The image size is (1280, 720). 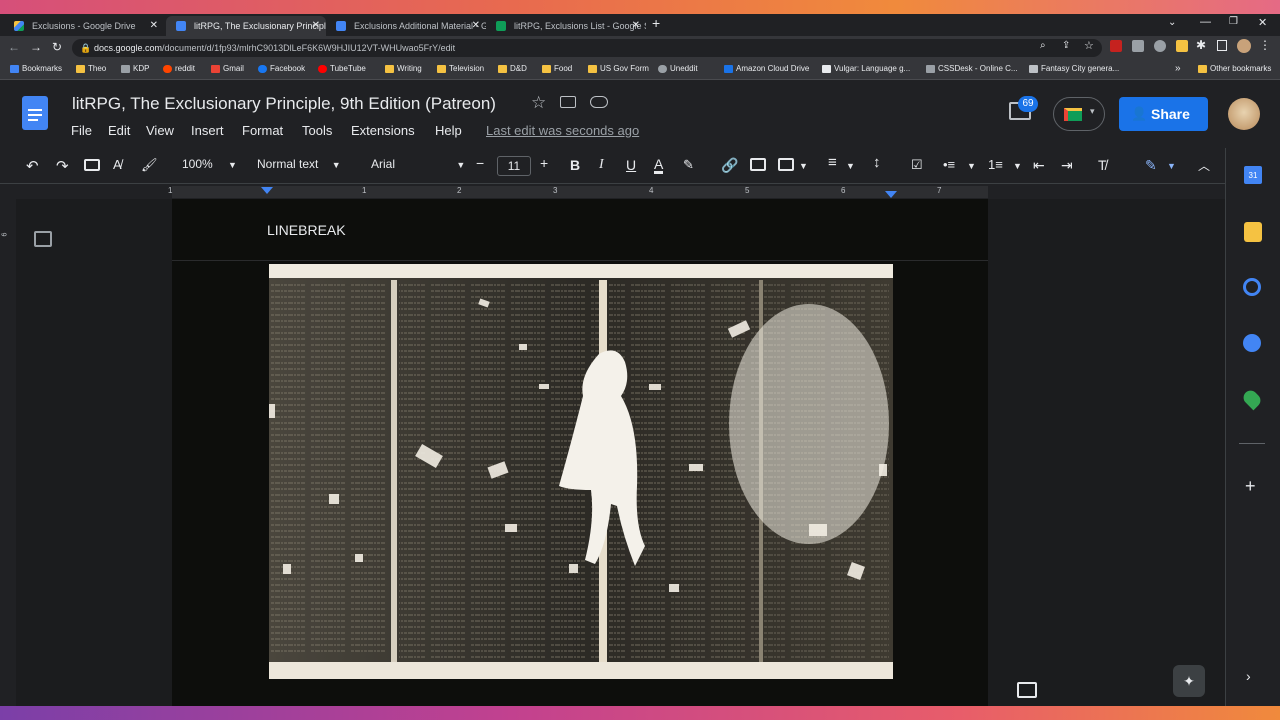 What do you see at coordinates (877, 162) in the screenshot?
I see `line-spacing-icon: ↕` at bounding box center [877, 162].